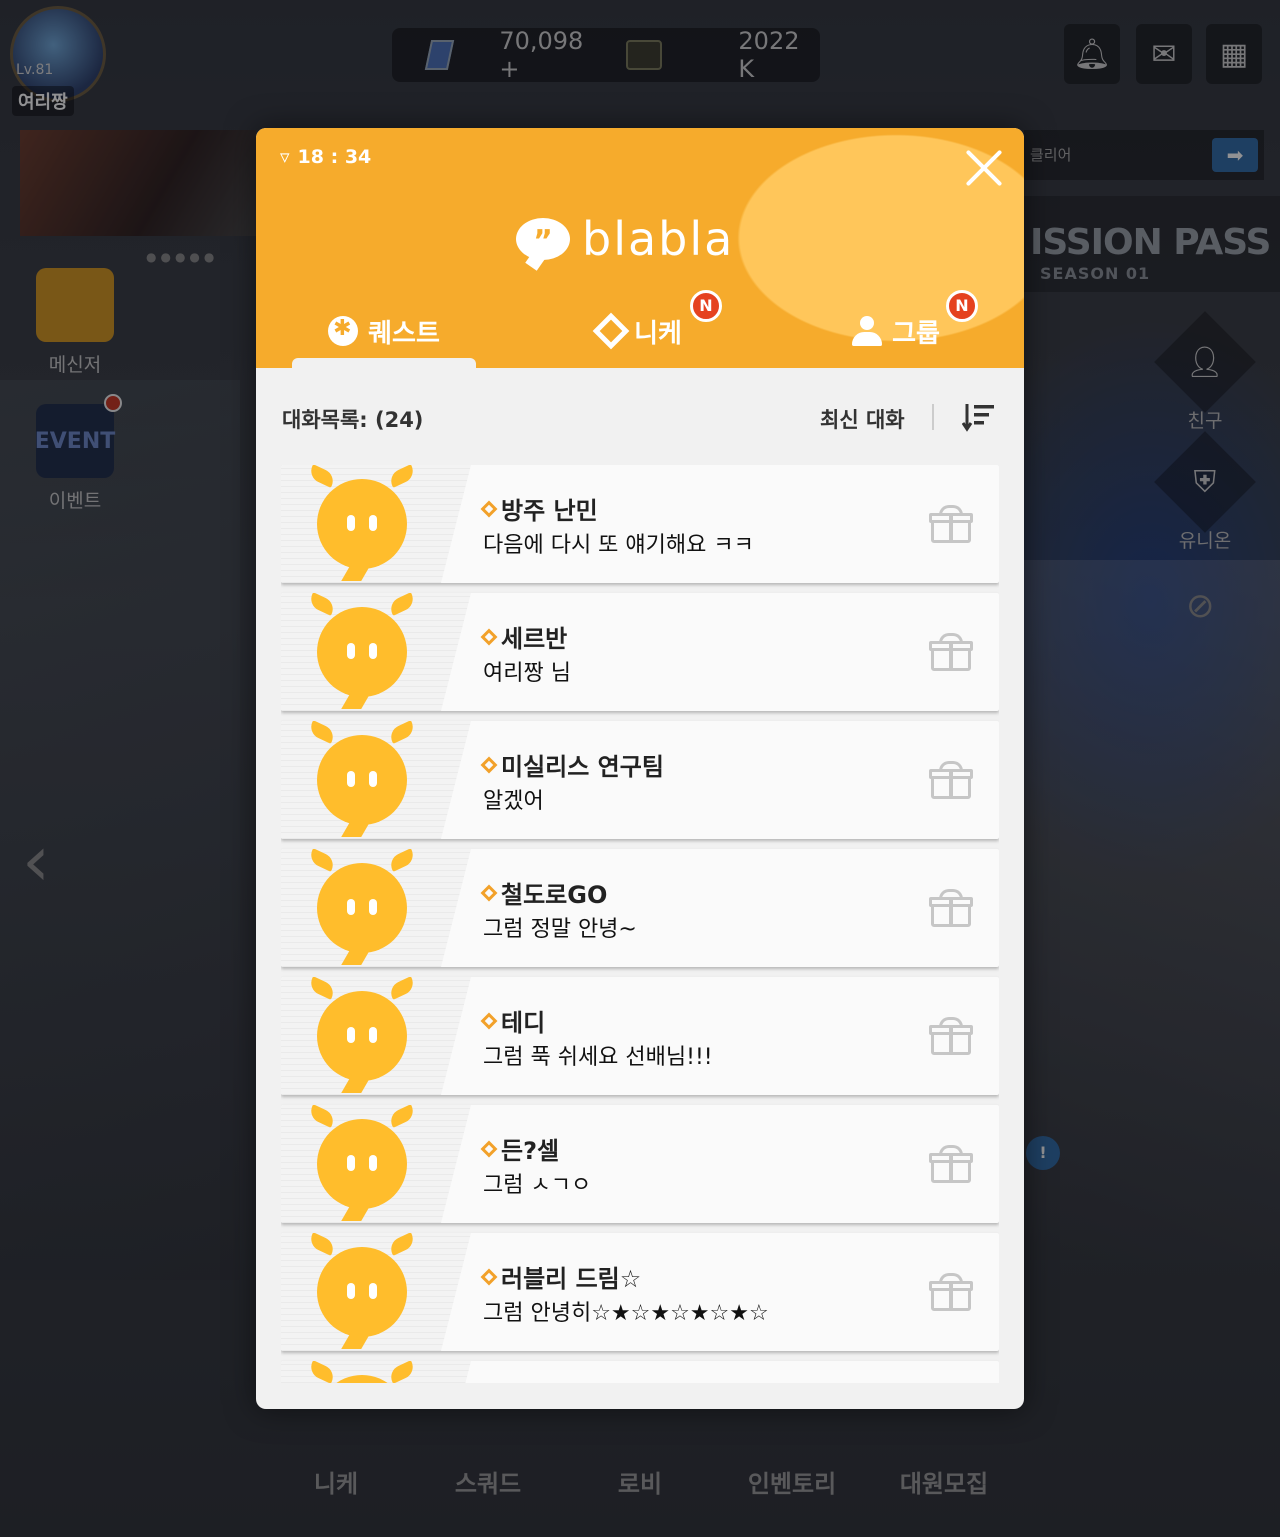  Describe the element at coordinates (404, 333) in the screenshot. I see `tab-quest-label: 퀘스트` at that location.